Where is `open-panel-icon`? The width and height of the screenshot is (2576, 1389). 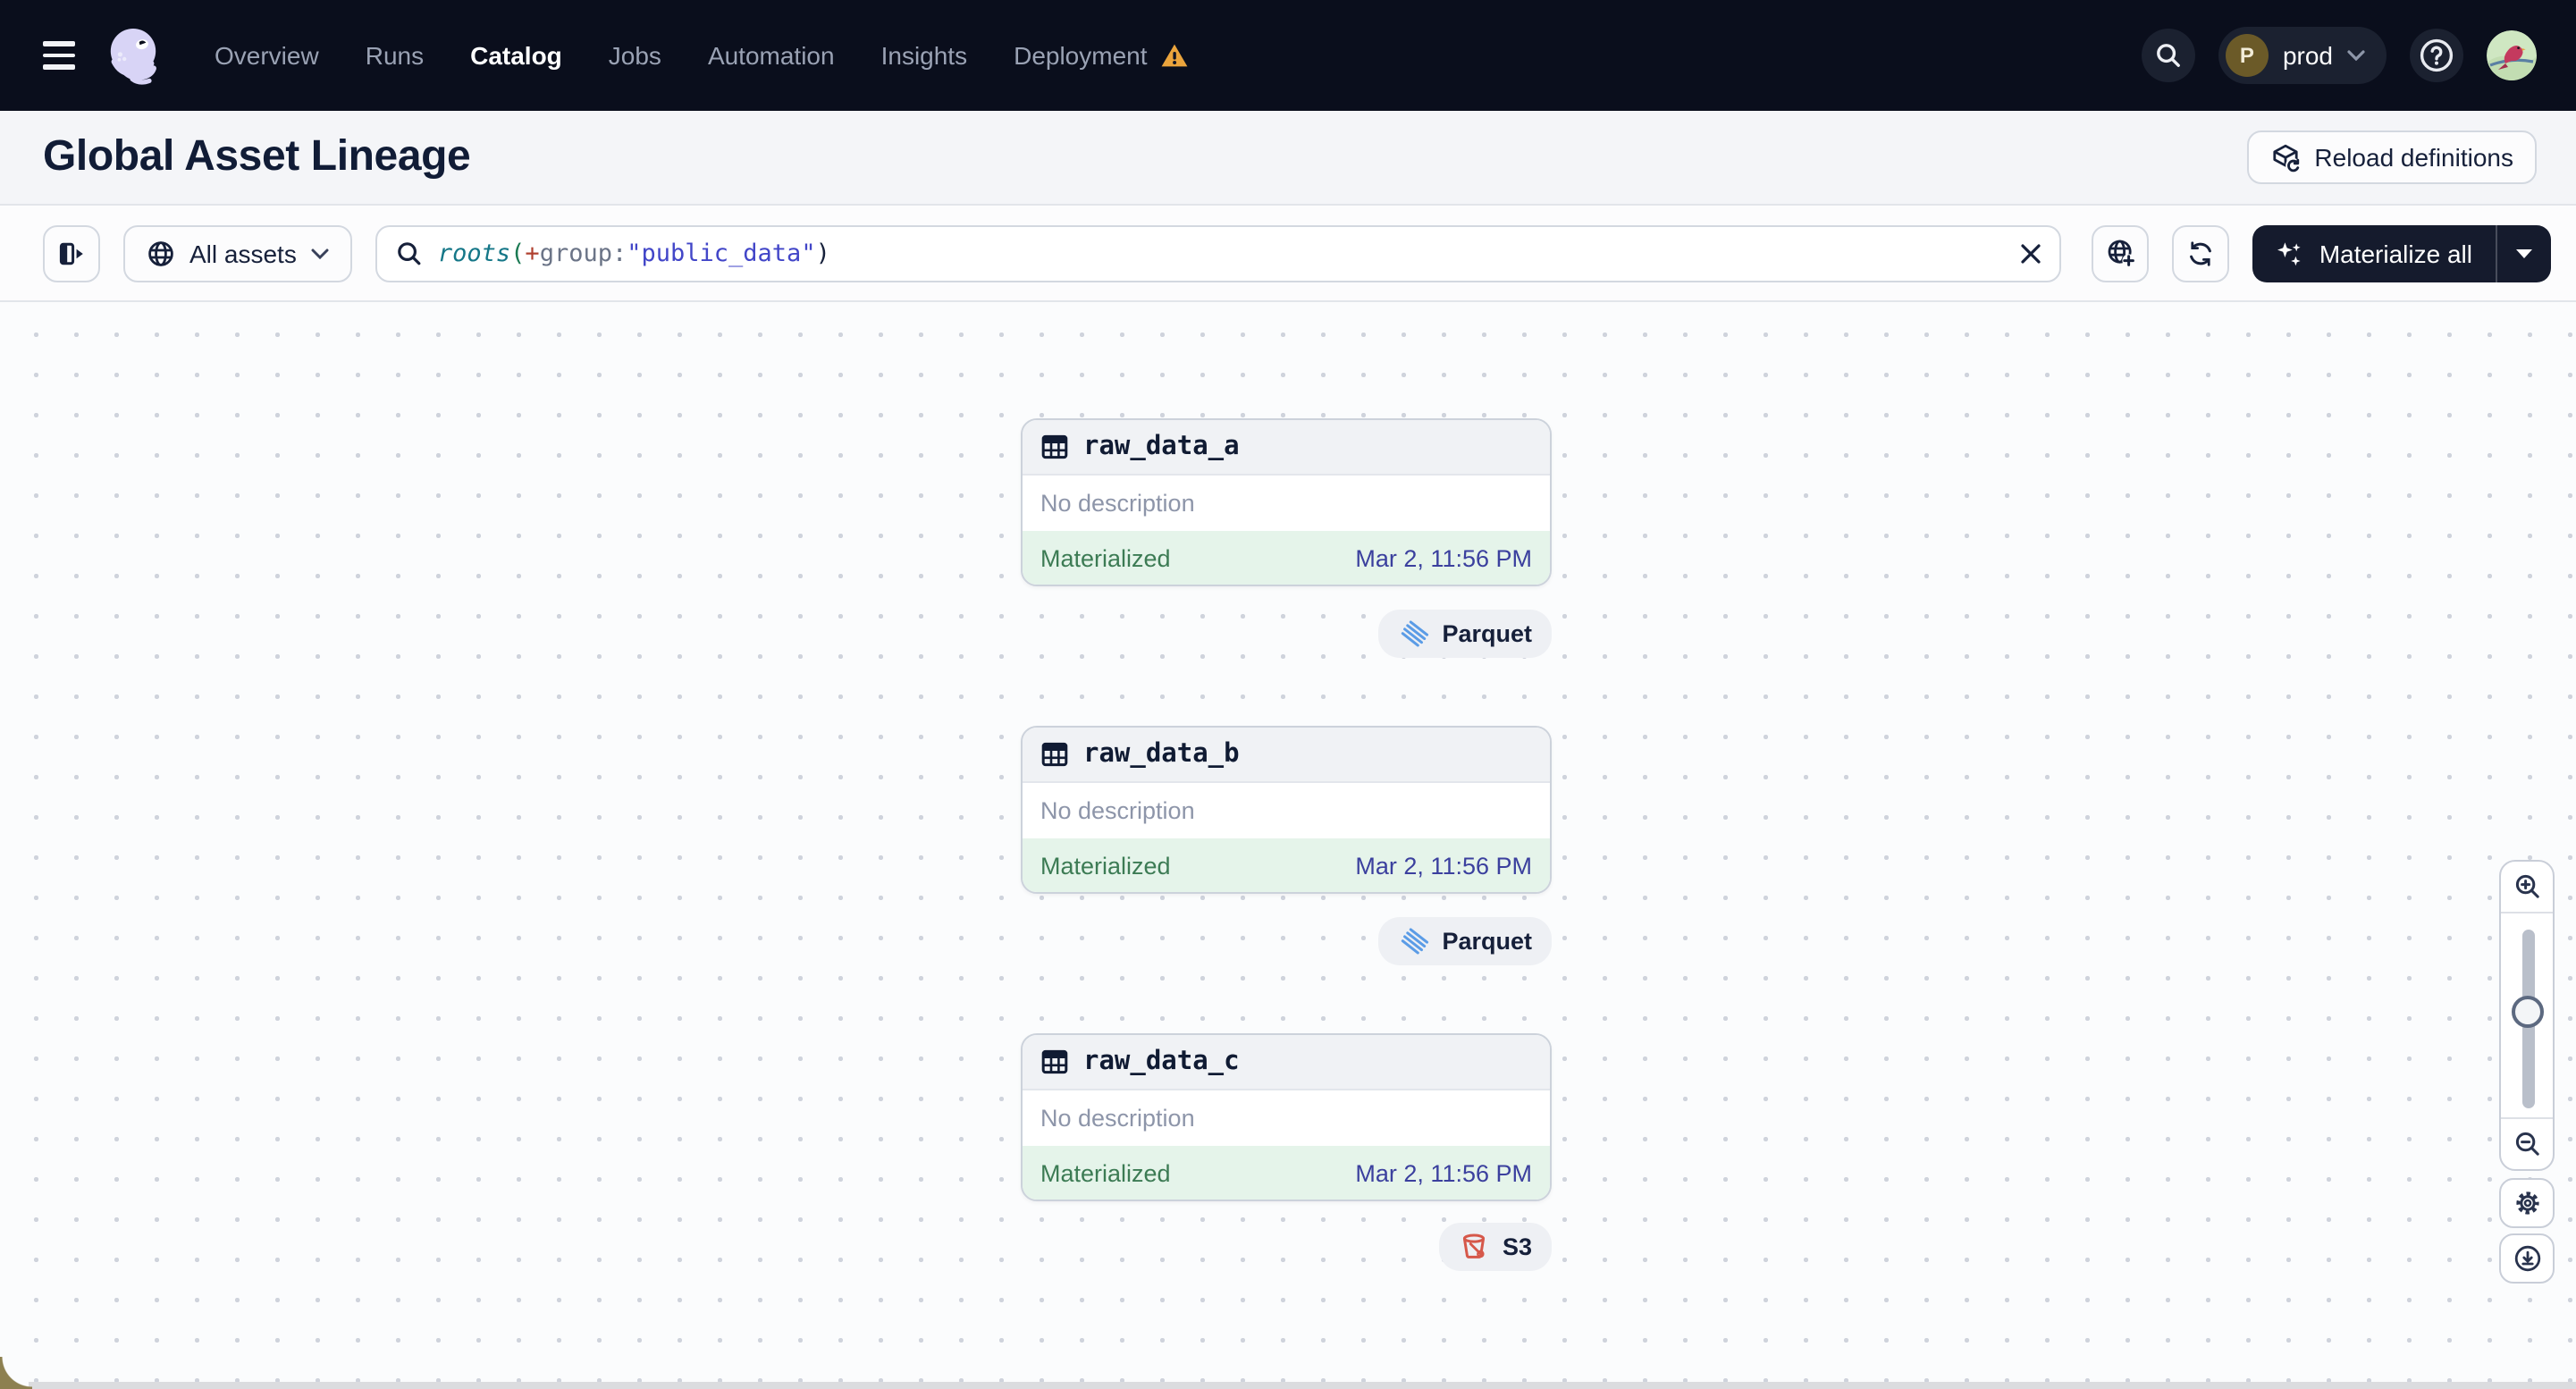 open-panel-icon is located at coordinates (71, 253).